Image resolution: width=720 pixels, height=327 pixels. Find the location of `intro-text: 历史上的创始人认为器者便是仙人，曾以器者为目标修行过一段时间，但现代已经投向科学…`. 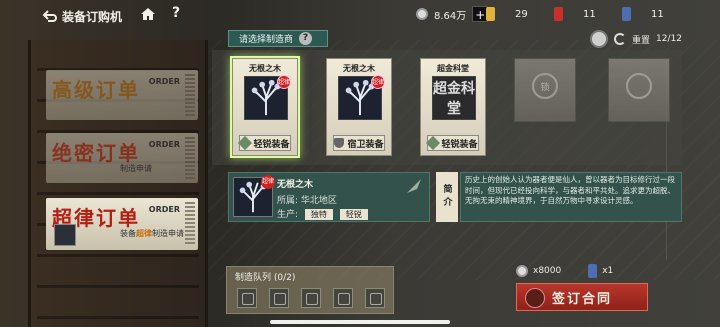

intro-text: 历史上的创始人认为器者便是仙人，曾以器者为目标修行过一段时间，但现代已经投向科学… is located at coordinates (571, 197).